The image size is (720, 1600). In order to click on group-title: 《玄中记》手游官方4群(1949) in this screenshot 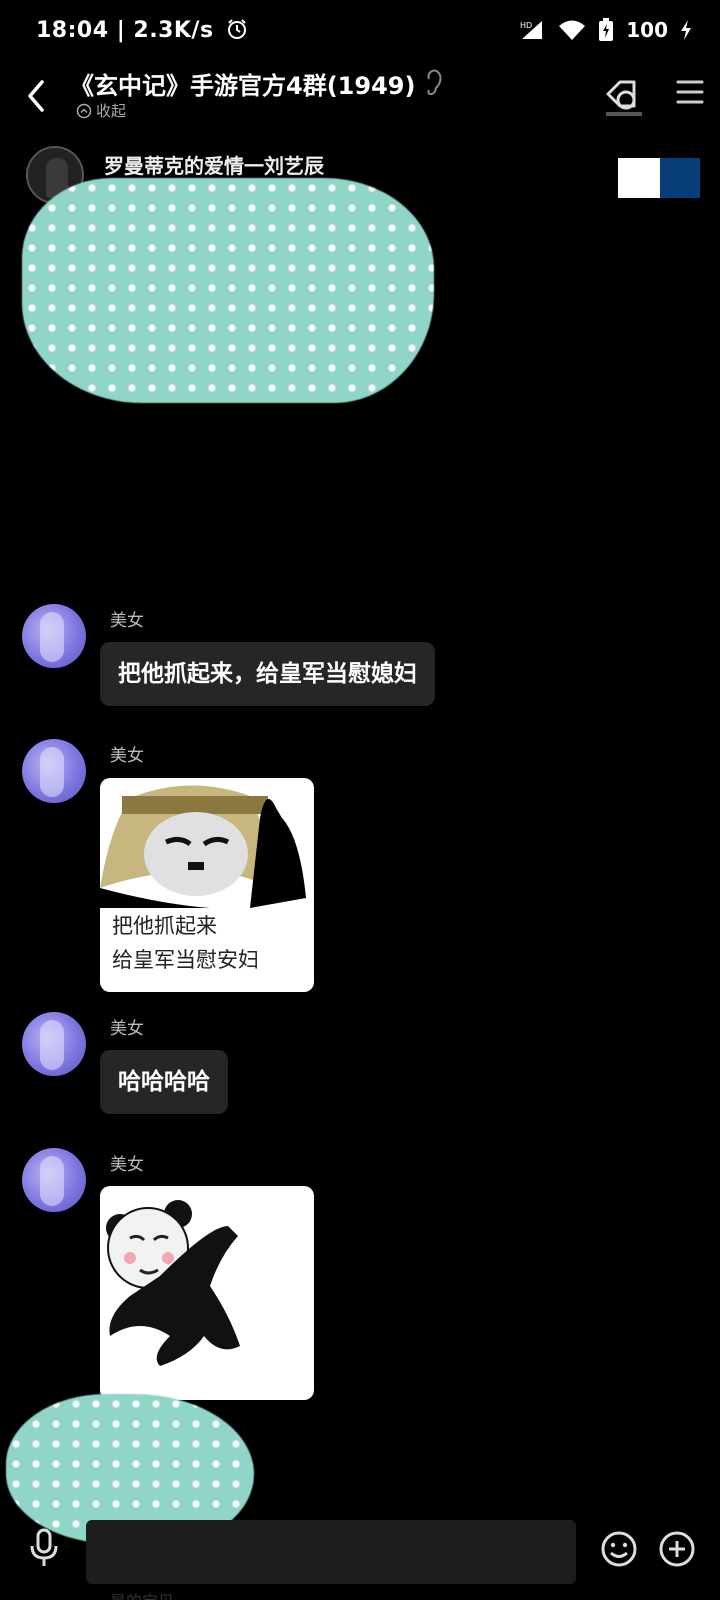, I will do `click(242, 83)`.